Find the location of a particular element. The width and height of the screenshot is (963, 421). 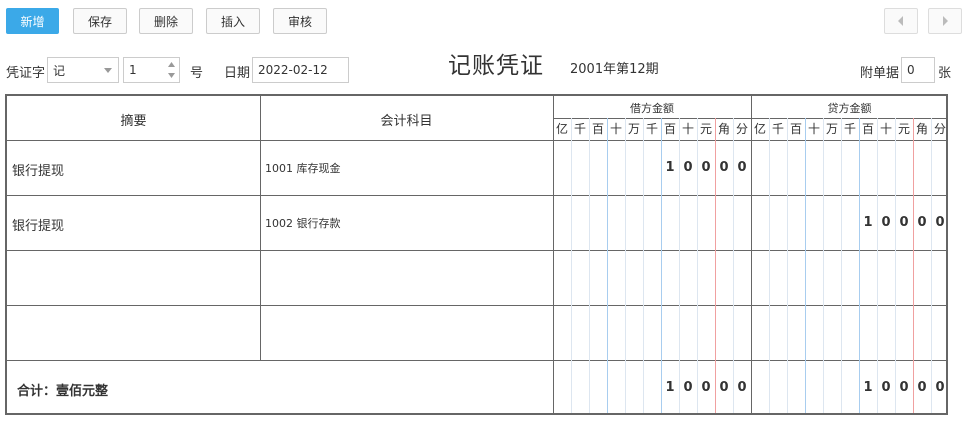

row-account: 1001 库存现金 is located at coordinates (303, 168).